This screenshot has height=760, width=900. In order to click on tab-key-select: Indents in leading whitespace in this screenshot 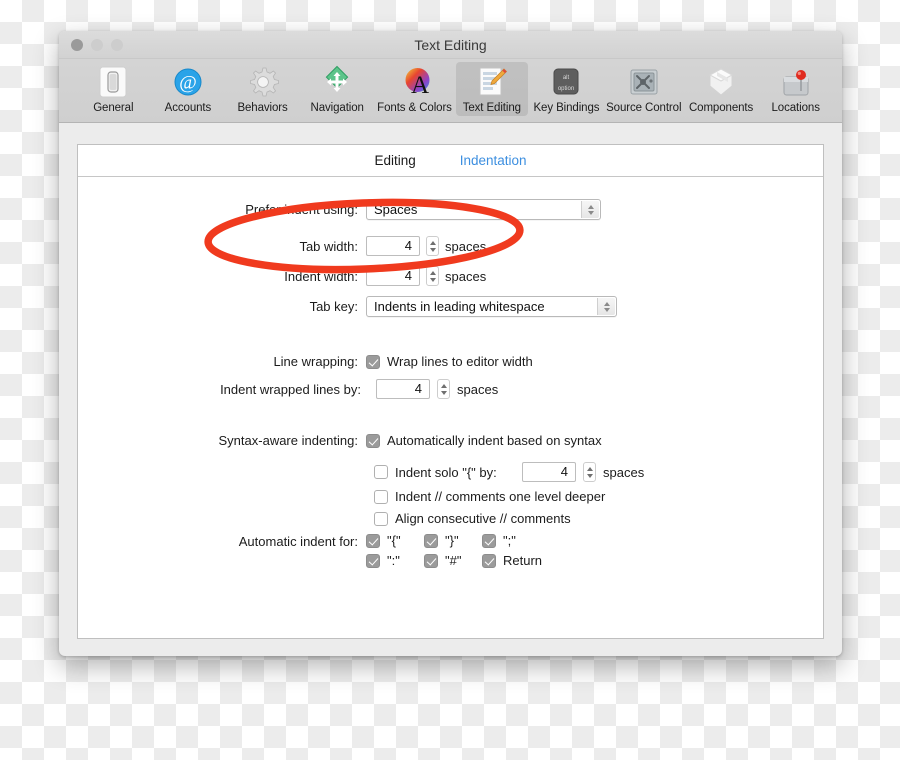, I will do `click(491, 306)`.